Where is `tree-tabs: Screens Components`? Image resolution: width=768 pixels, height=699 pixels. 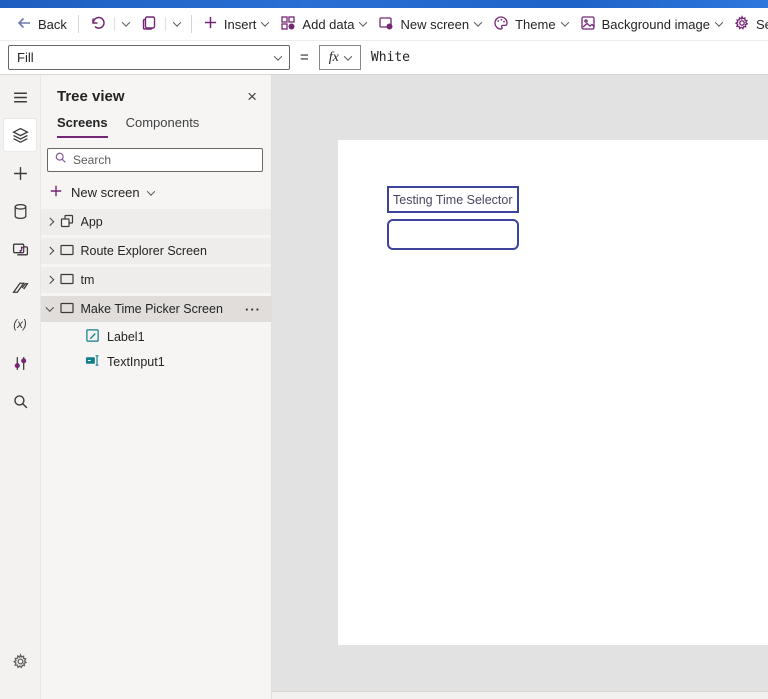
tree-tabs: Screens Components is located at coordinates (156, 125).